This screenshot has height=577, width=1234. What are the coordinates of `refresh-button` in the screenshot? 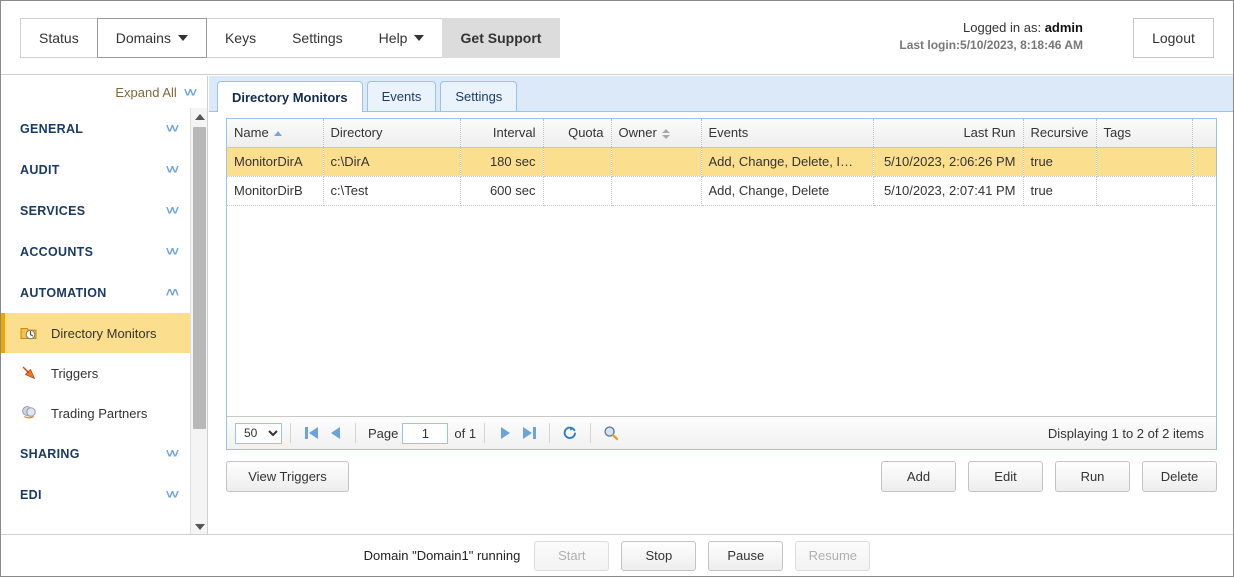 It's located at (570, 433).